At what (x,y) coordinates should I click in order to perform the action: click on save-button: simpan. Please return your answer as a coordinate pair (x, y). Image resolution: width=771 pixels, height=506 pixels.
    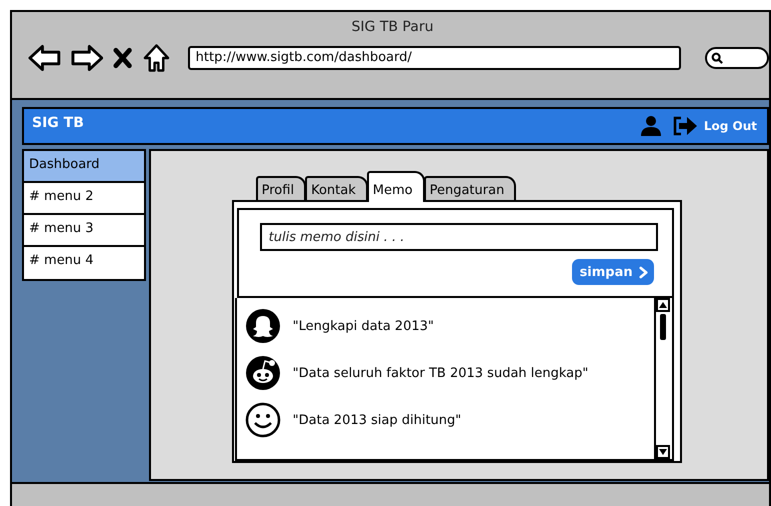
    Looking at the image, I should click on (613, 272).